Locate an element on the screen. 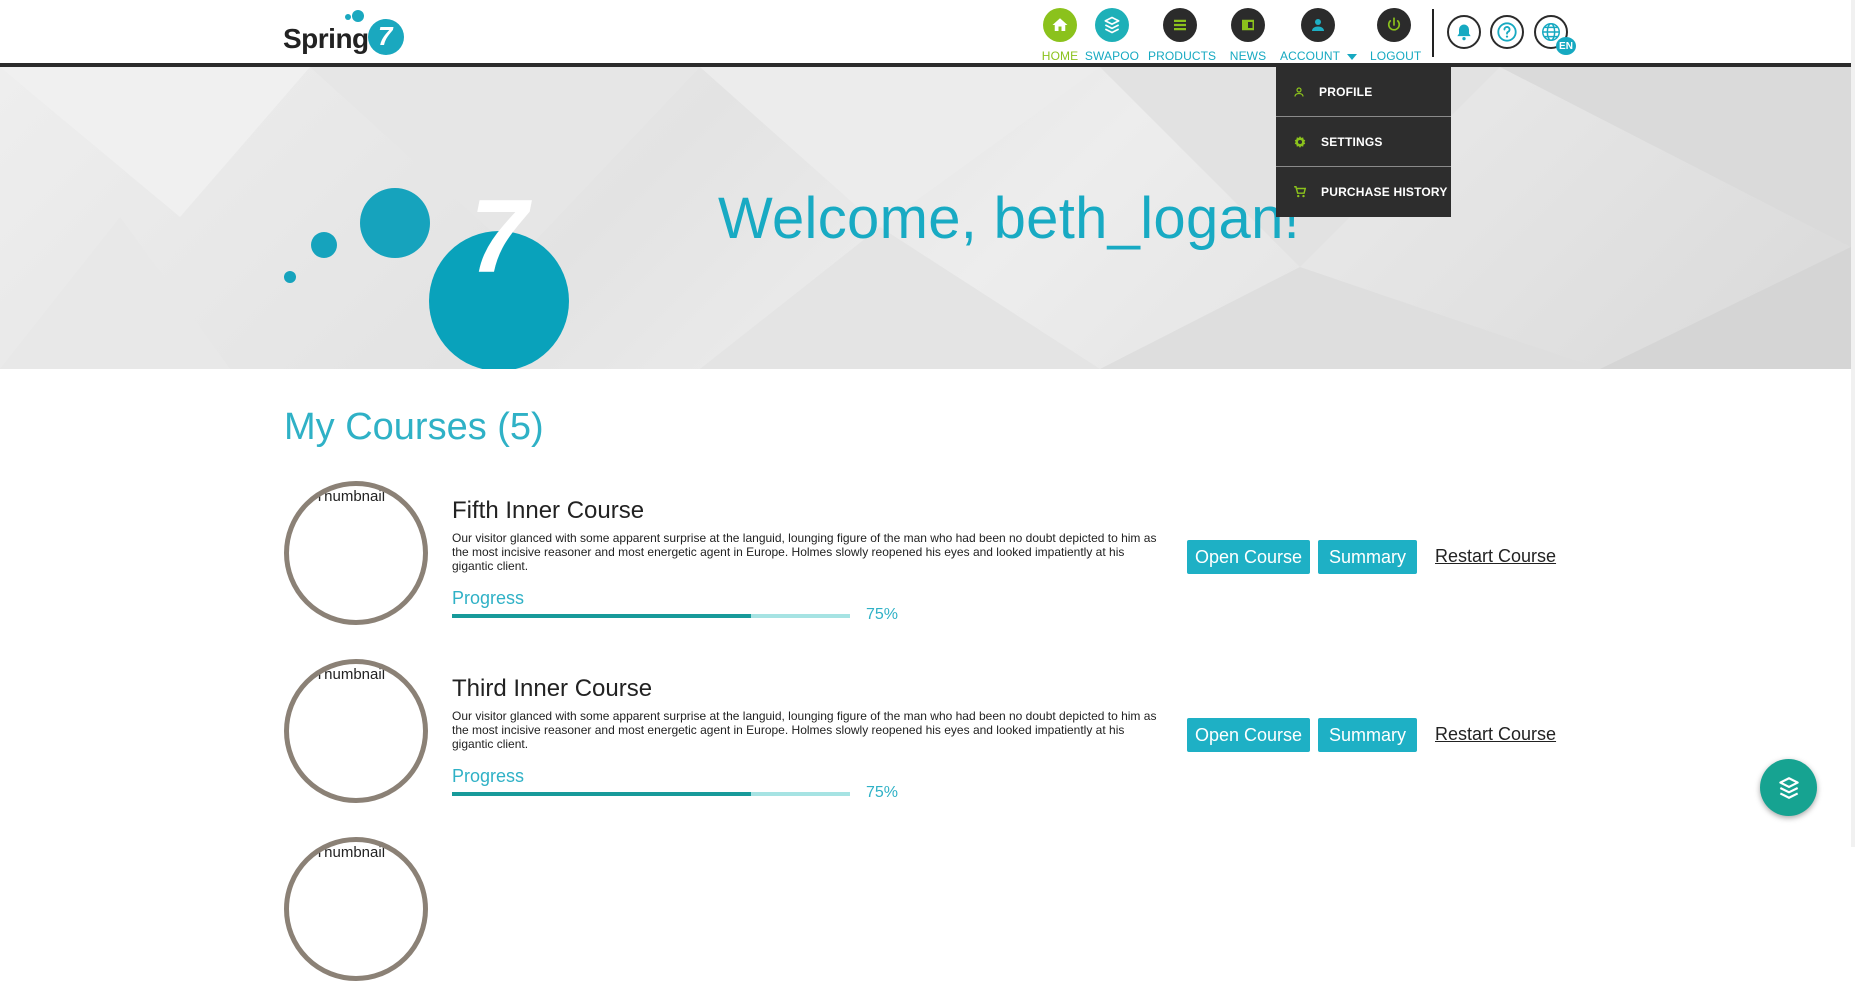 Image resolution: width=1855 pixels, height=987 pixels. nav-news-label: NEWS is located at coordinates (1248, 56).